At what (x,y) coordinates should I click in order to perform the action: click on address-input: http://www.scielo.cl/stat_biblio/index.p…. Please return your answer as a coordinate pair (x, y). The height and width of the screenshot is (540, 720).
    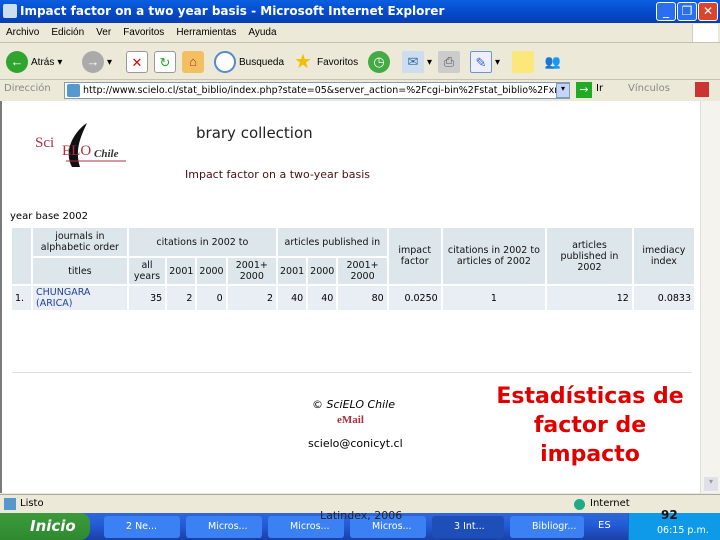
    Looking at the image, I should click on (317, 90).